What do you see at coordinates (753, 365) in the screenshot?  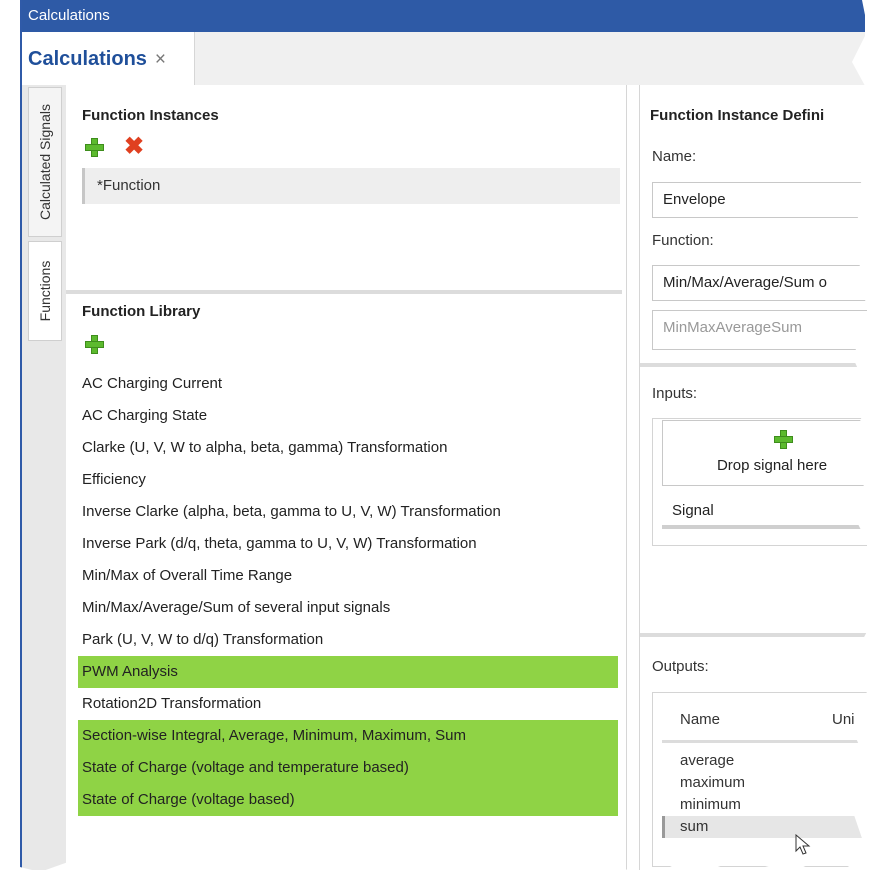 I see `definition-splitter` at bounding box center [753, 365].